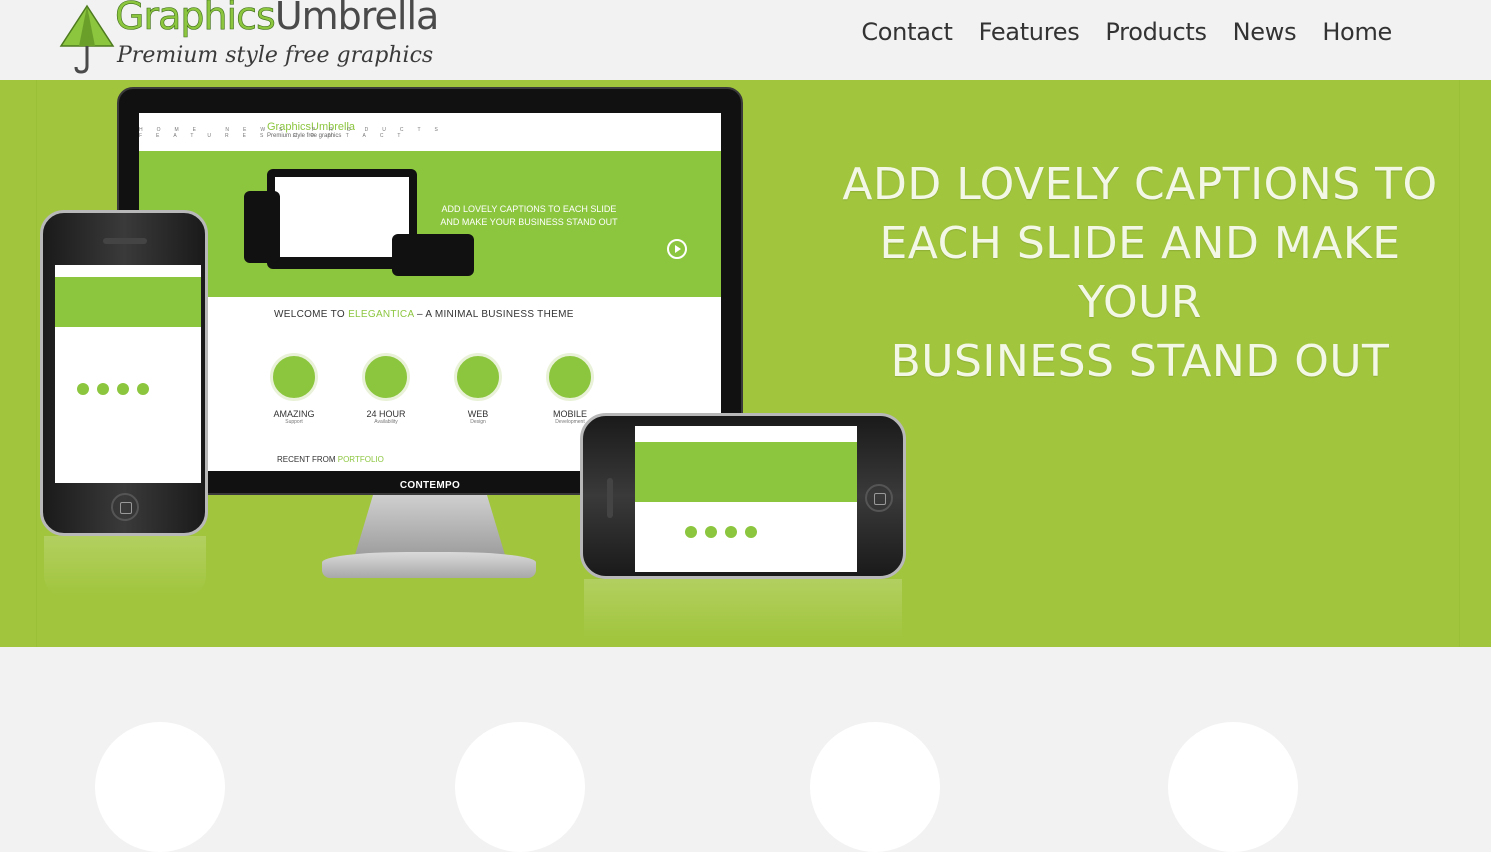 Image resolution: width=1491 pixels, height=852 pixels. What do you see at coordinates (295, 133) in the screenshot?
I see `mock-site-nav: HOME NEWS PRODUCTS FEATURES CONTACT` at bounding box center [295, 133].